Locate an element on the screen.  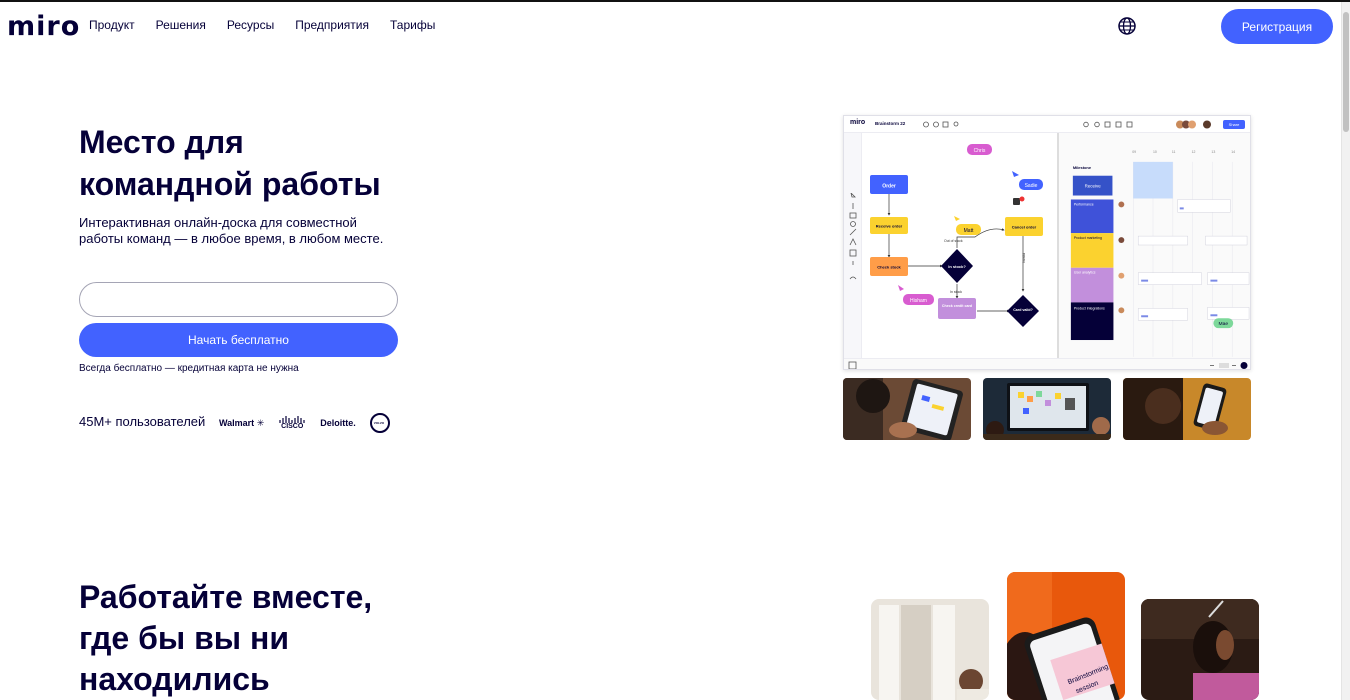
start-free-button: Начать бесплатно is located at coordinates (238, 340).